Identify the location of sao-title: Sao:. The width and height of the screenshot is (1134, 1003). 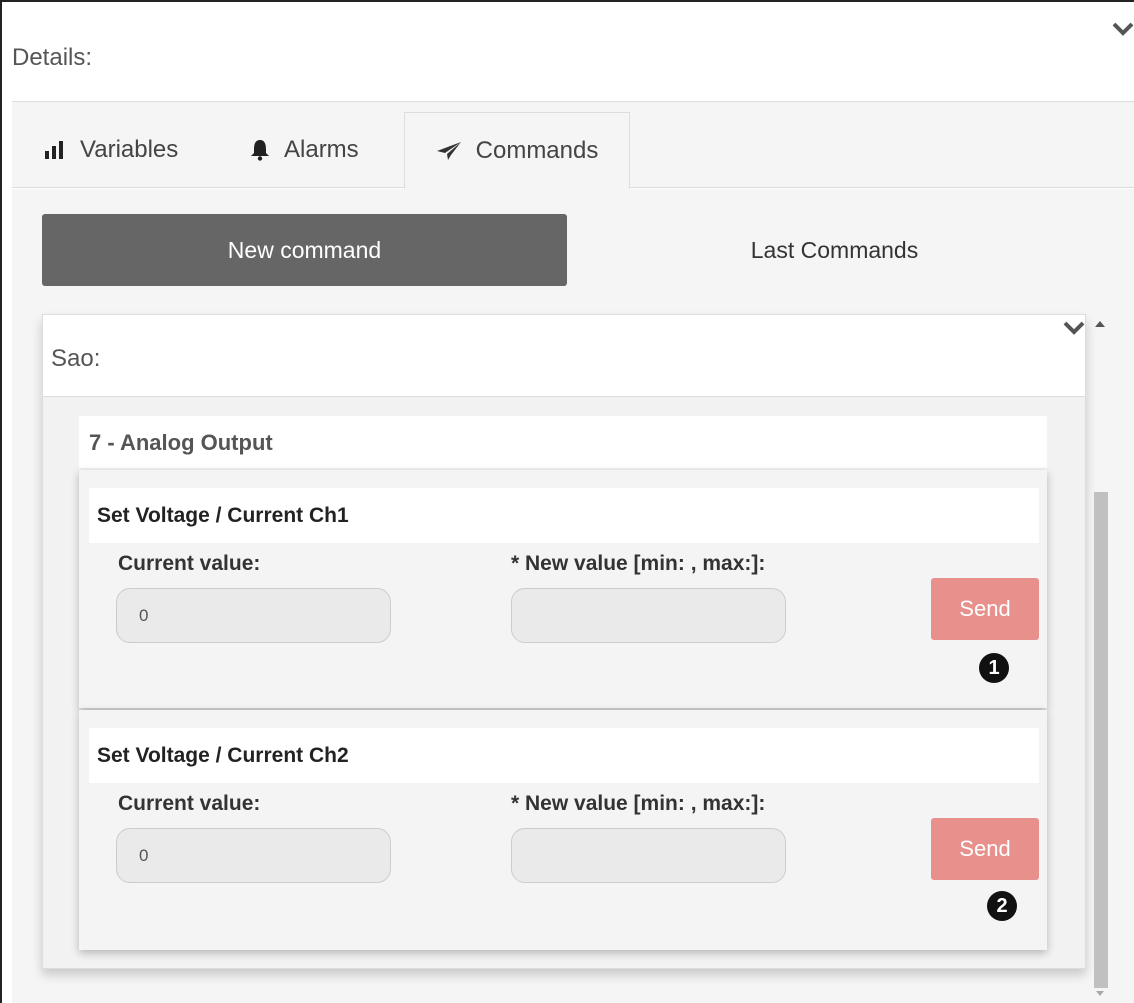
(76, 358).